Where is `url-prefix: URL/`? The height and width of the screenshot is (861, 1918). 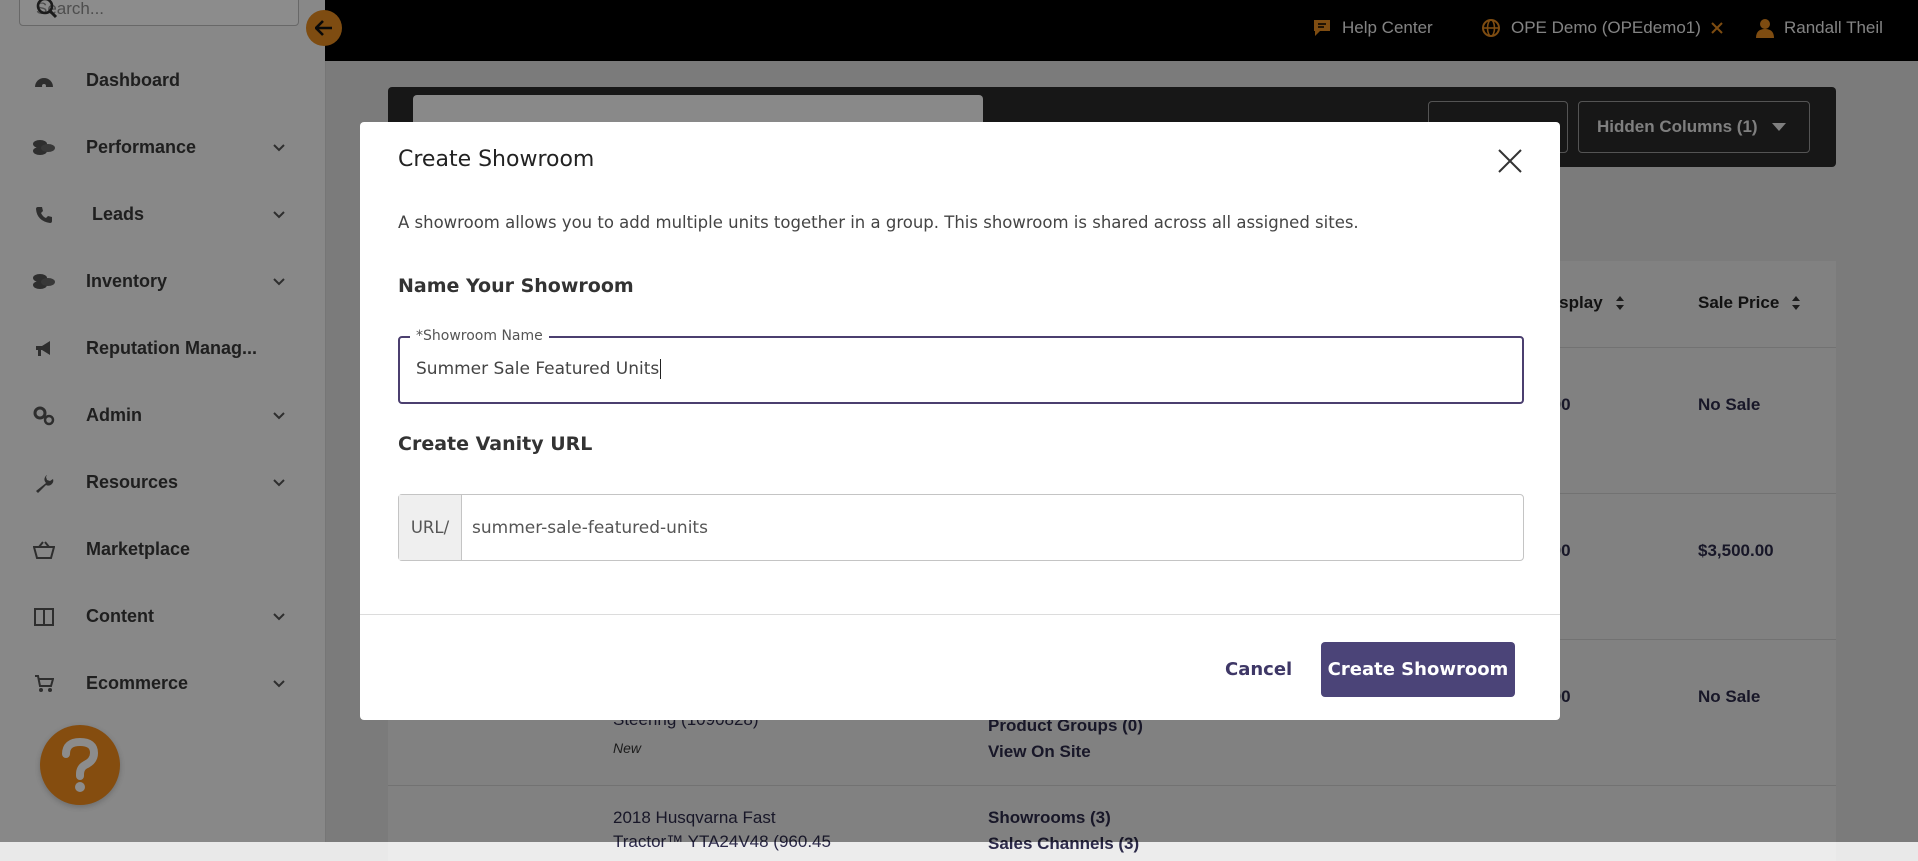 url-prefix: URL/ is located at coordinates (430, 527).